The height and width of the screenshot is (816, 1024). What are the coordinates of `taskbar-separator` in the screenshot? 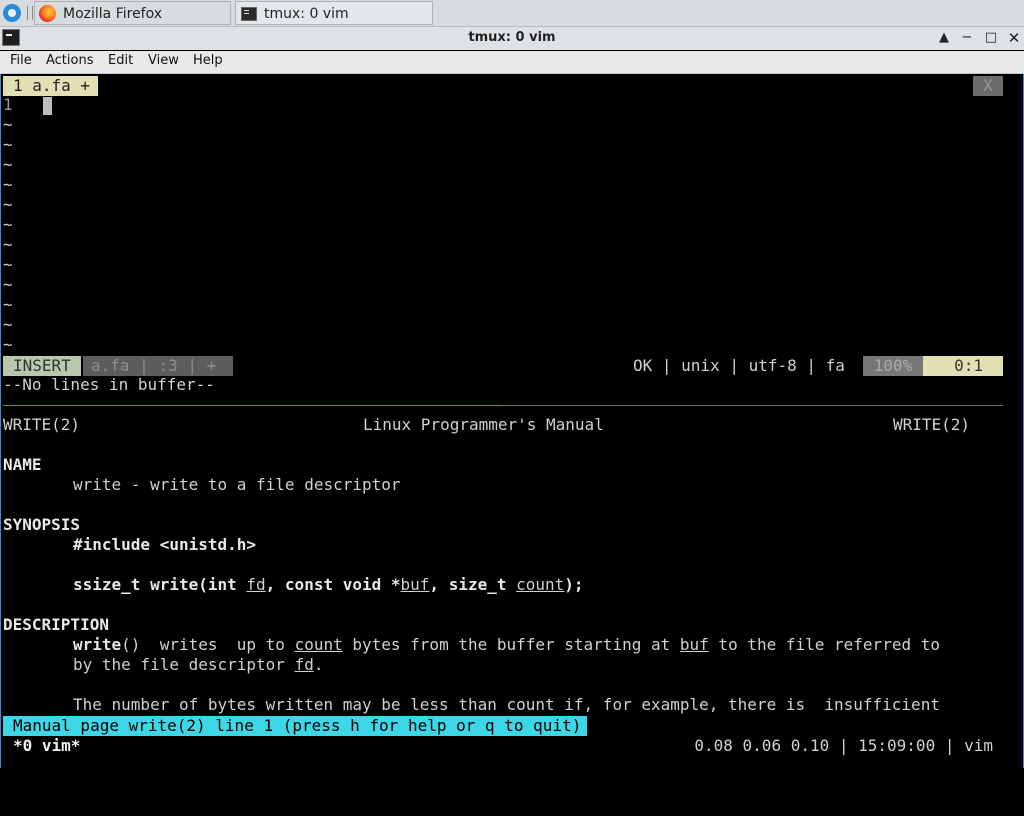 It's located at (30, 13).